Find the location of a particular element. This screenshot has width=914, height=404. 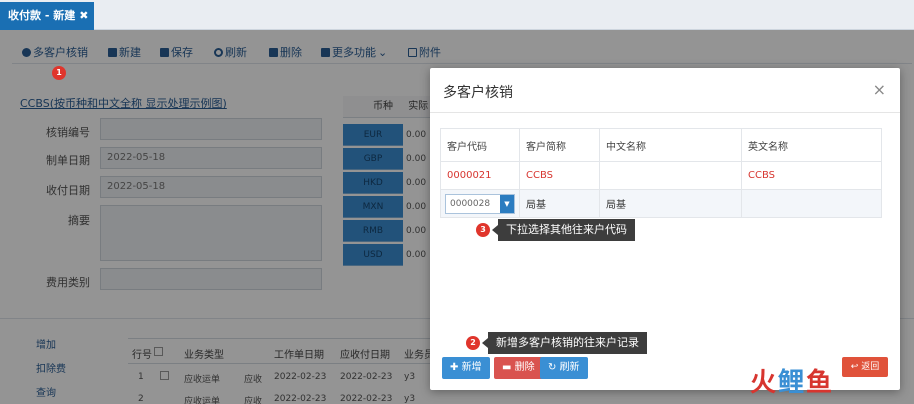

dialog-title: 多客户核销 is located at coordinates (478, 93).